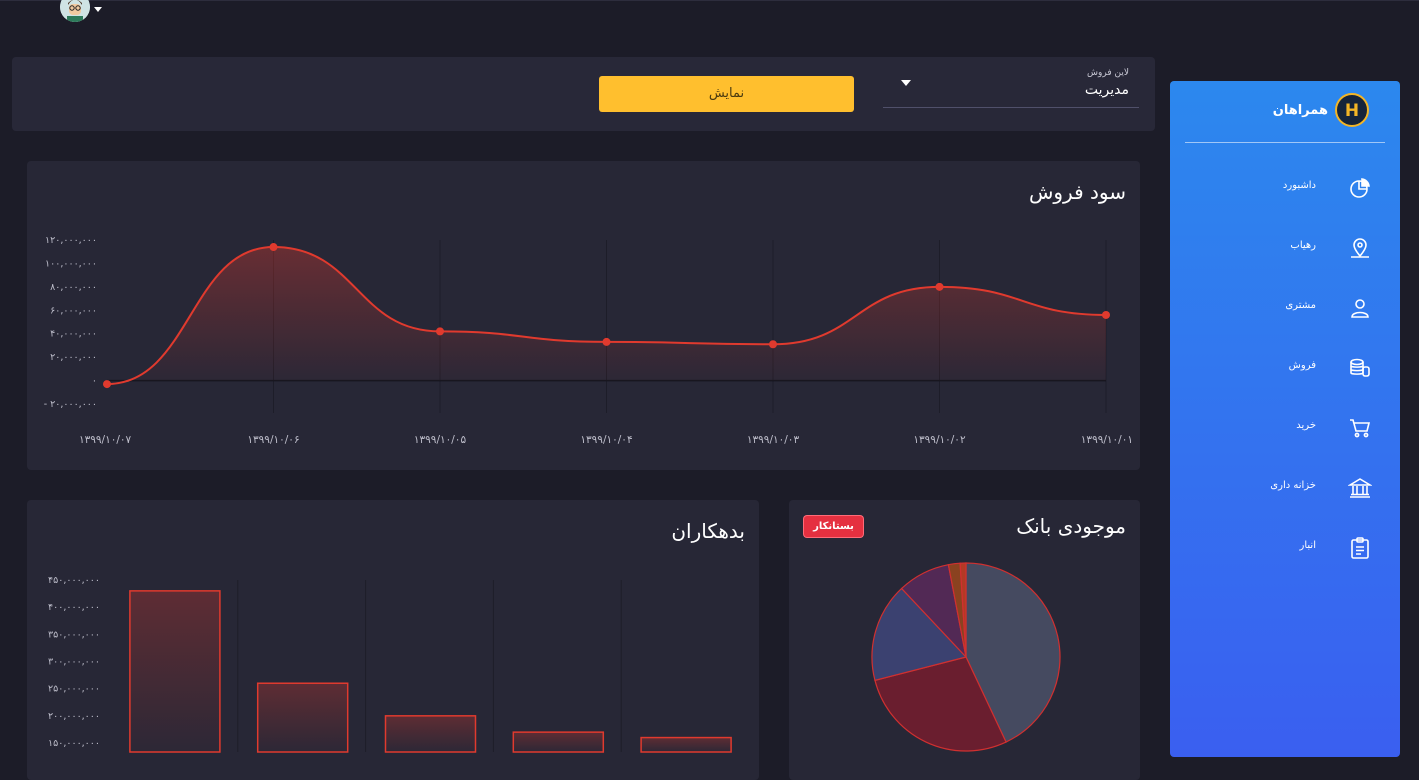  What do you see at coordinates (966, 657) in the screenshot?
I see `bank-balance-pie-chart` at bounding box center [966, 657].